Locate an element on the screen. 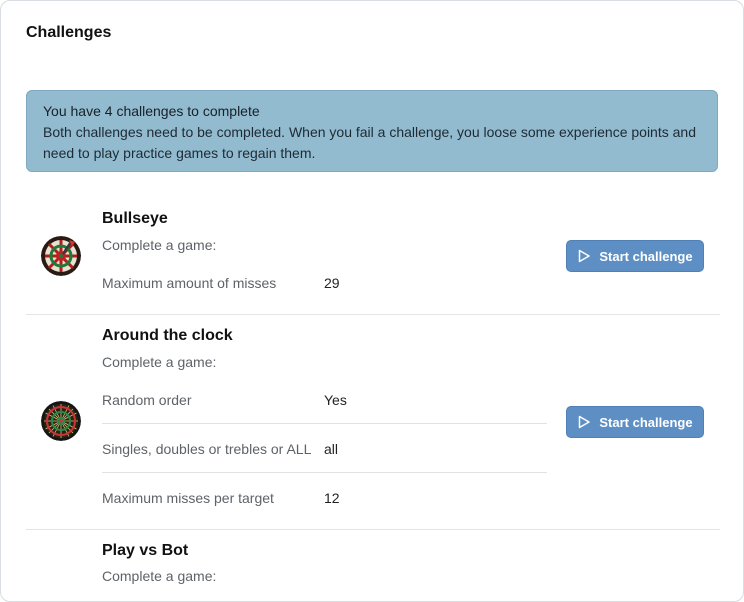 This screenshot has height=602, width=744. row-label-segment-type: Singles, doubles or trebles or ALL is located at coordinates (207, 449).